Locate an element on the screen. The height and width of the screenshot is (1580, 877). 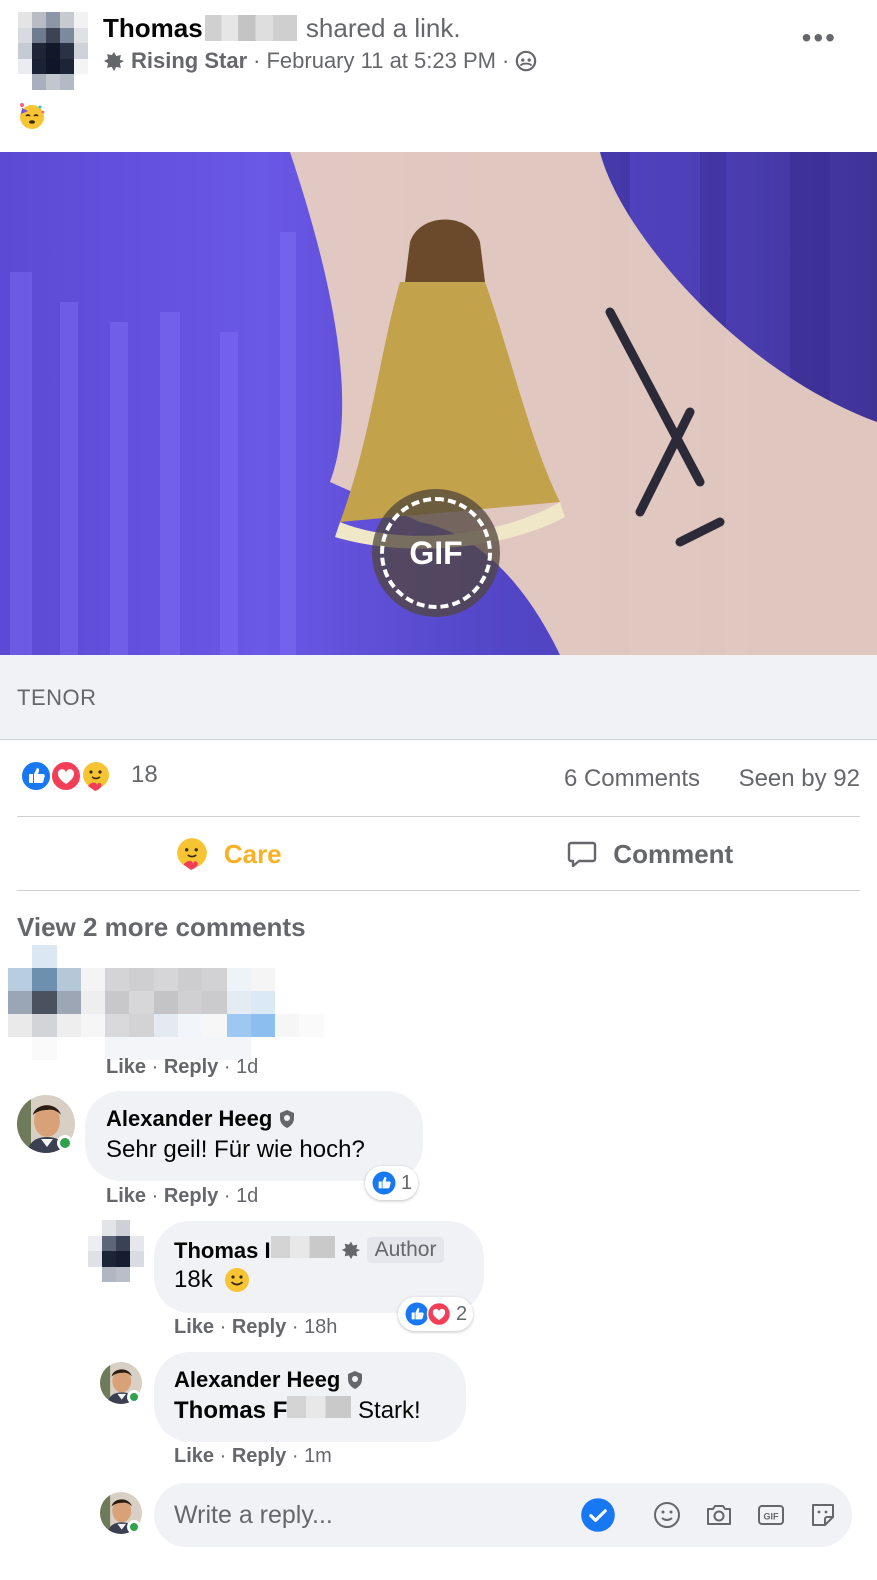
gif-play-button: GIF is located at coordinates (436, 553).